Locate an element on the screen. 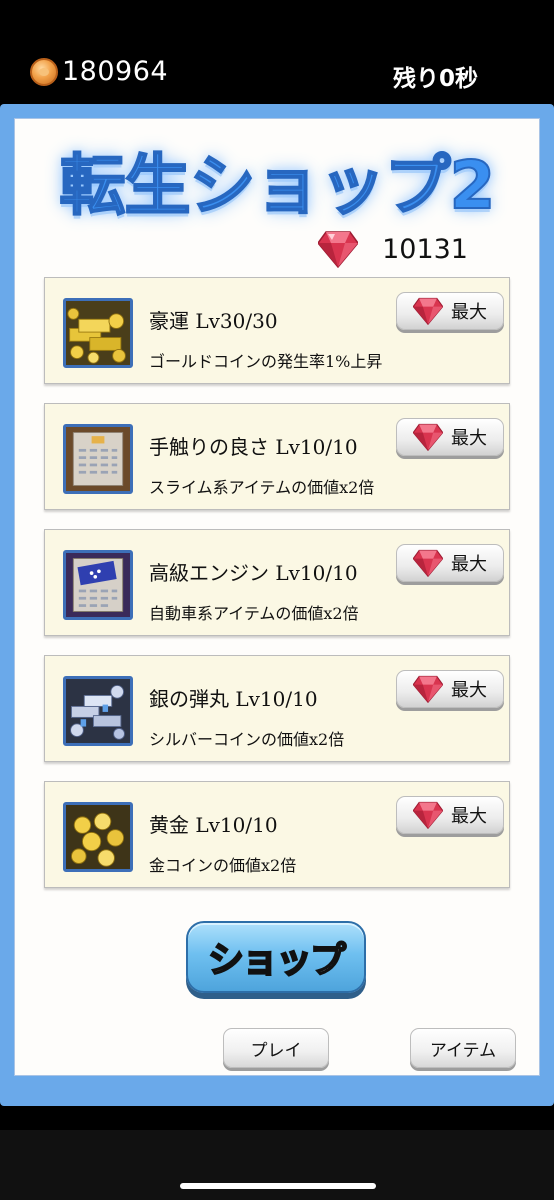  shop-item-engine: 高級エンジン Lv10/10 自動車系アイテムの価値x2倍 最大 is located at coordinates (277, 582).